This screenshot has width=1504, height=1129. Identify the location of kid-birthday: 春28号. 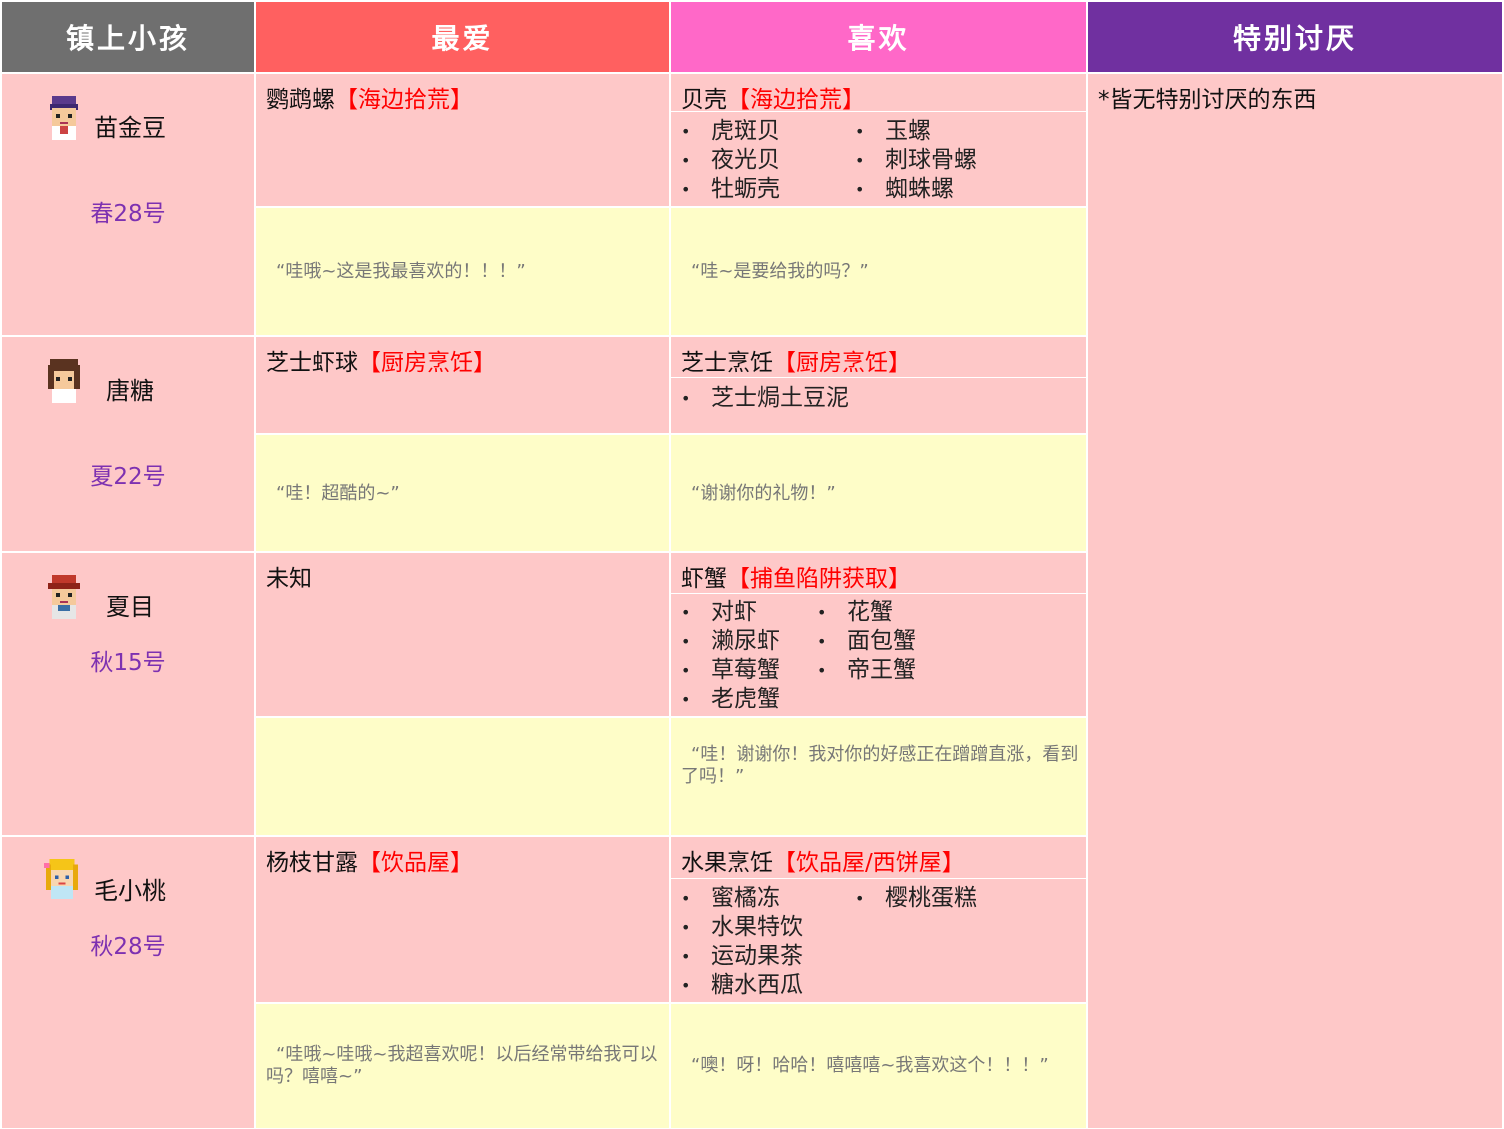
(128, 214).